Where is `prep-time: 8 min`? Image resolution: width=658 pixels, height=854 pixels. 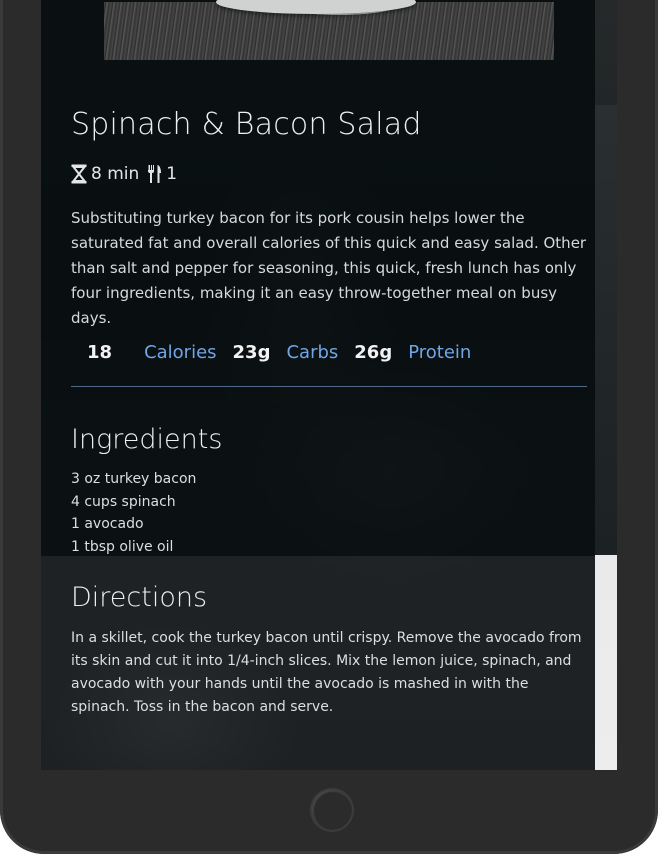 prep-time: 8 min is located at coordinates (115, 174).